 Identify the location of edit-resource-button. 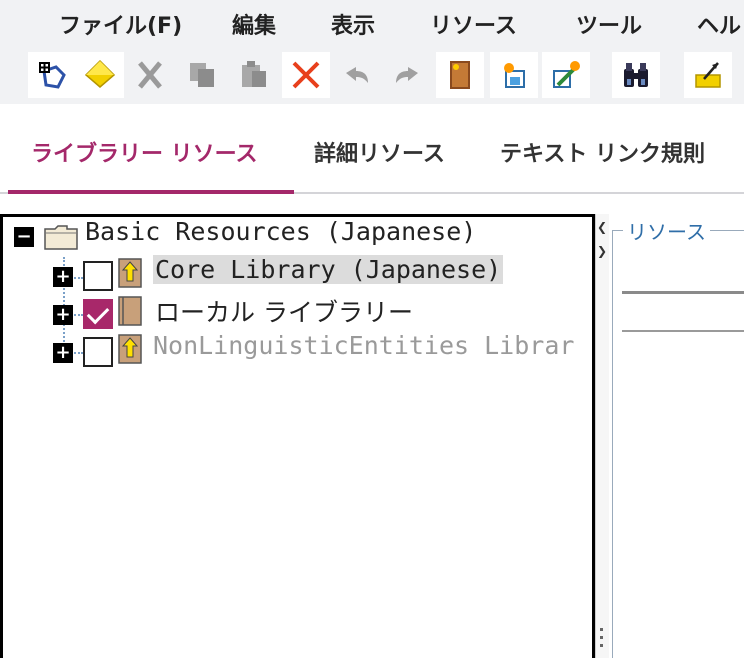
(566, 75).